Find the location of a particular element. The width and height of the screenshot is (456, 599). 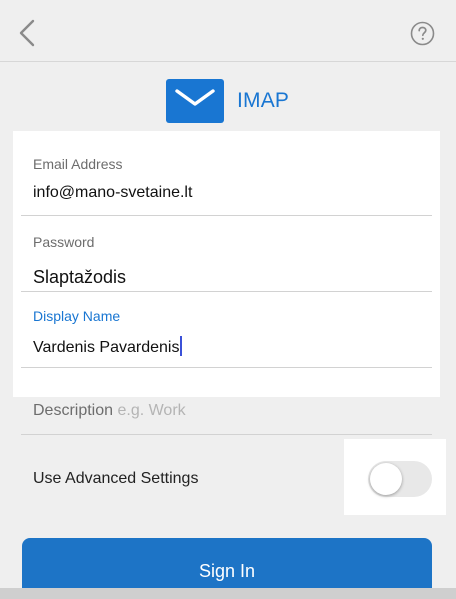

password-field: Slaptažodis is located at coordinates (79, 277).